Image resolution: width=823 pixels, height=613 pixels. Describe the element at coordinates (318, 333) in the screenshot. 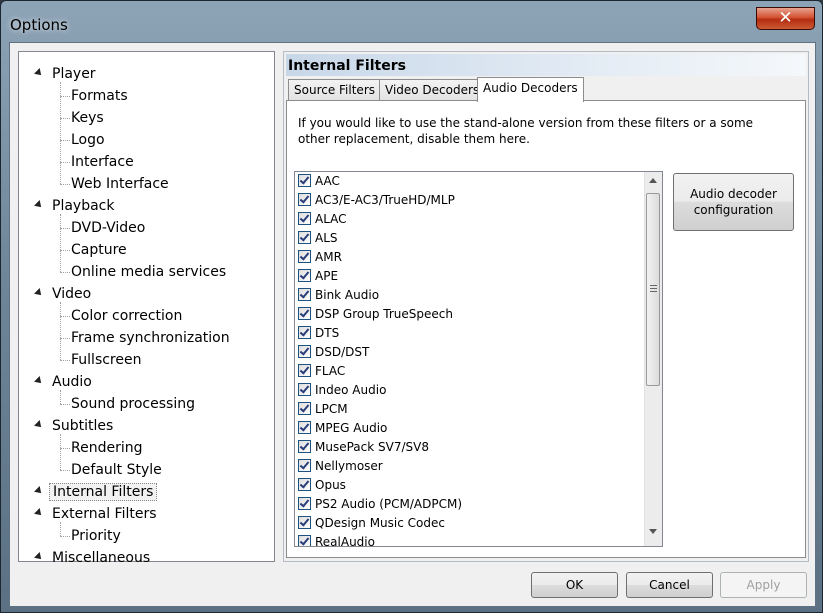

I see `decoder-list-item: DTS` at that location.